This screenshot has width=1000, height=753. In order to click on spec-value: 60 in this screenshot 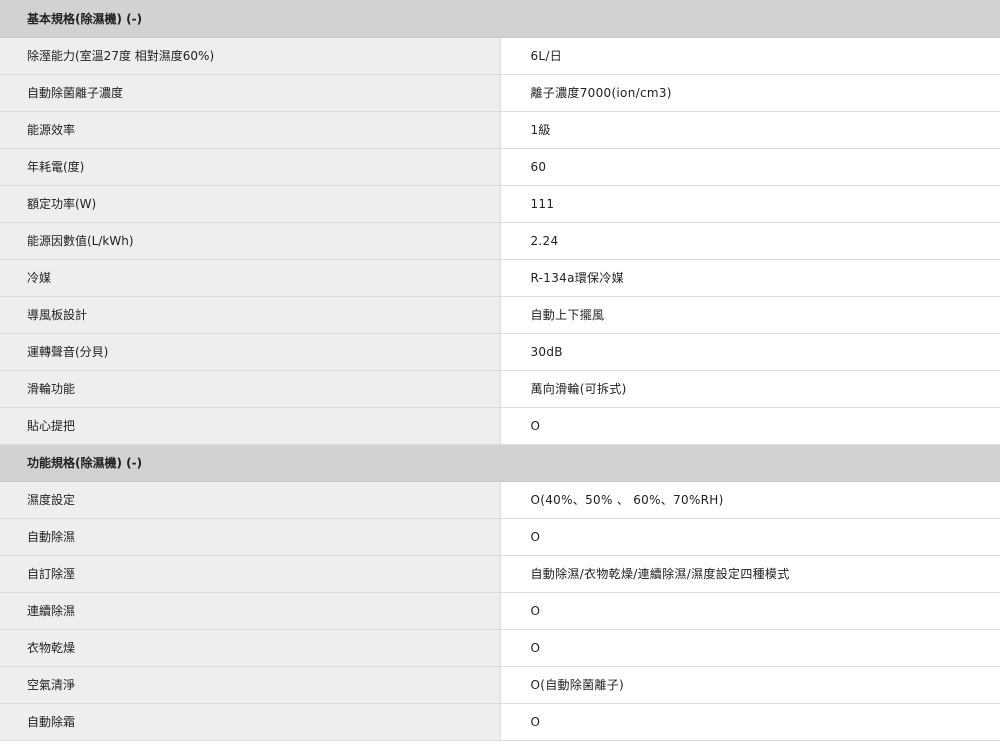, I will do `click(750, 167)`.